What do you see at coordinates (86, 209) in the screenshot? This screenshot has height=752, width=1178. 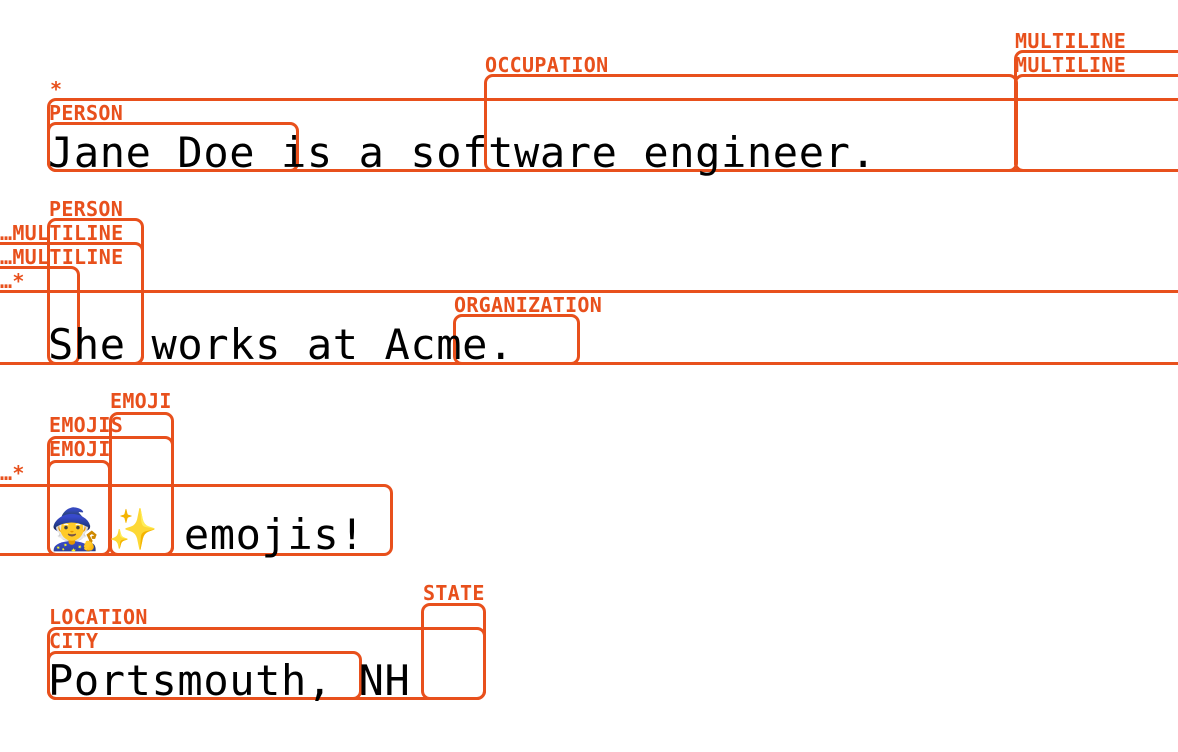 I see `label-person-2: PERSON` at bounding box center [86, 209].